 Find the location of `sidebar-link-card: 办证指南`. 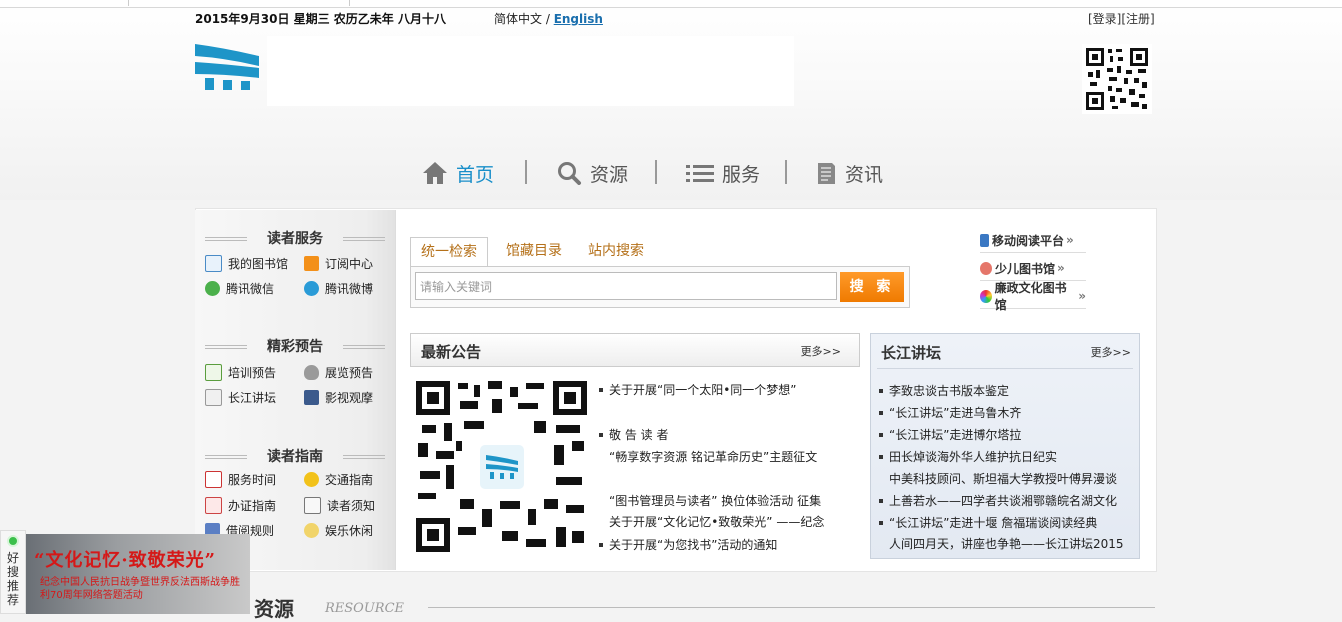

sidebar-link-card: 办证指南 is located at coordinates (240, 505).